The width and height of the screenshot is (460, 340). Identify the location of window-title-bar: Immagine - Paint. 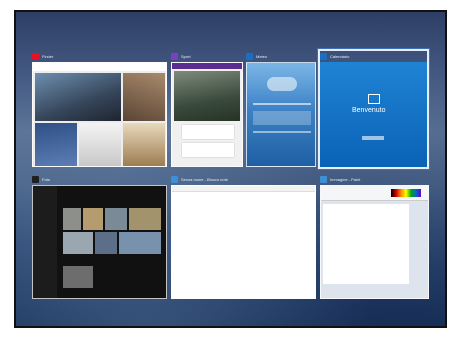
(374, 179).